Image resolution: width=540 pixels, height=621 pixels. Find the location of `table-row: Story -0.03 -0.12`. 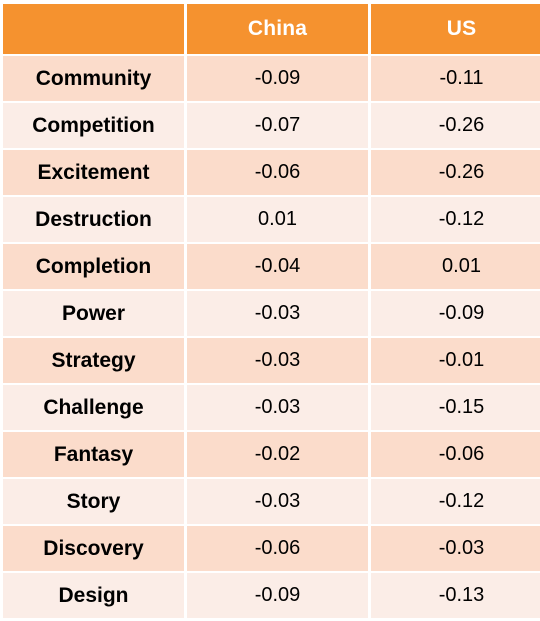

table-row: Story -0.03 -0.12 is located at coordinates (271, 501).